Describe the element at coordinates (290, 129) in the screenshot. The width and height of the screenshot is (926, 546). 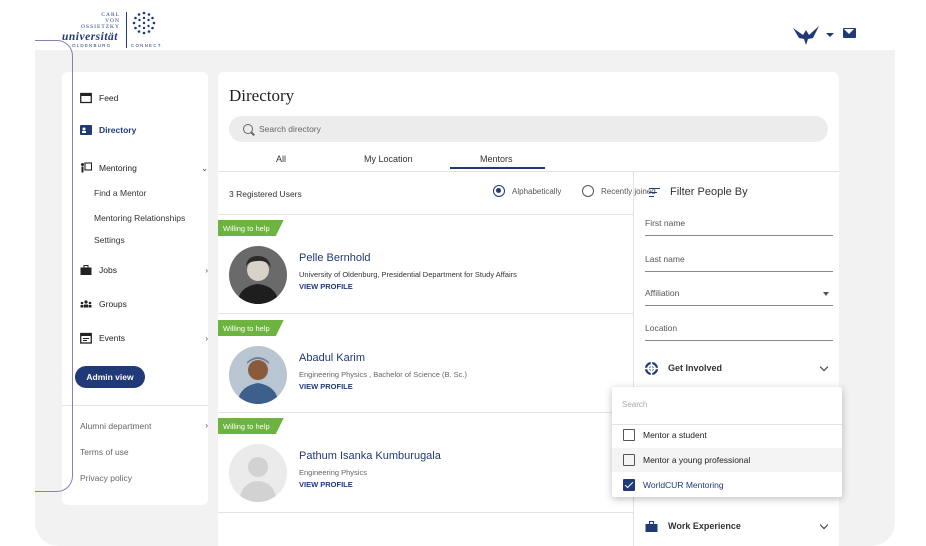
I see `search-placeholder: Search directory` at that location.